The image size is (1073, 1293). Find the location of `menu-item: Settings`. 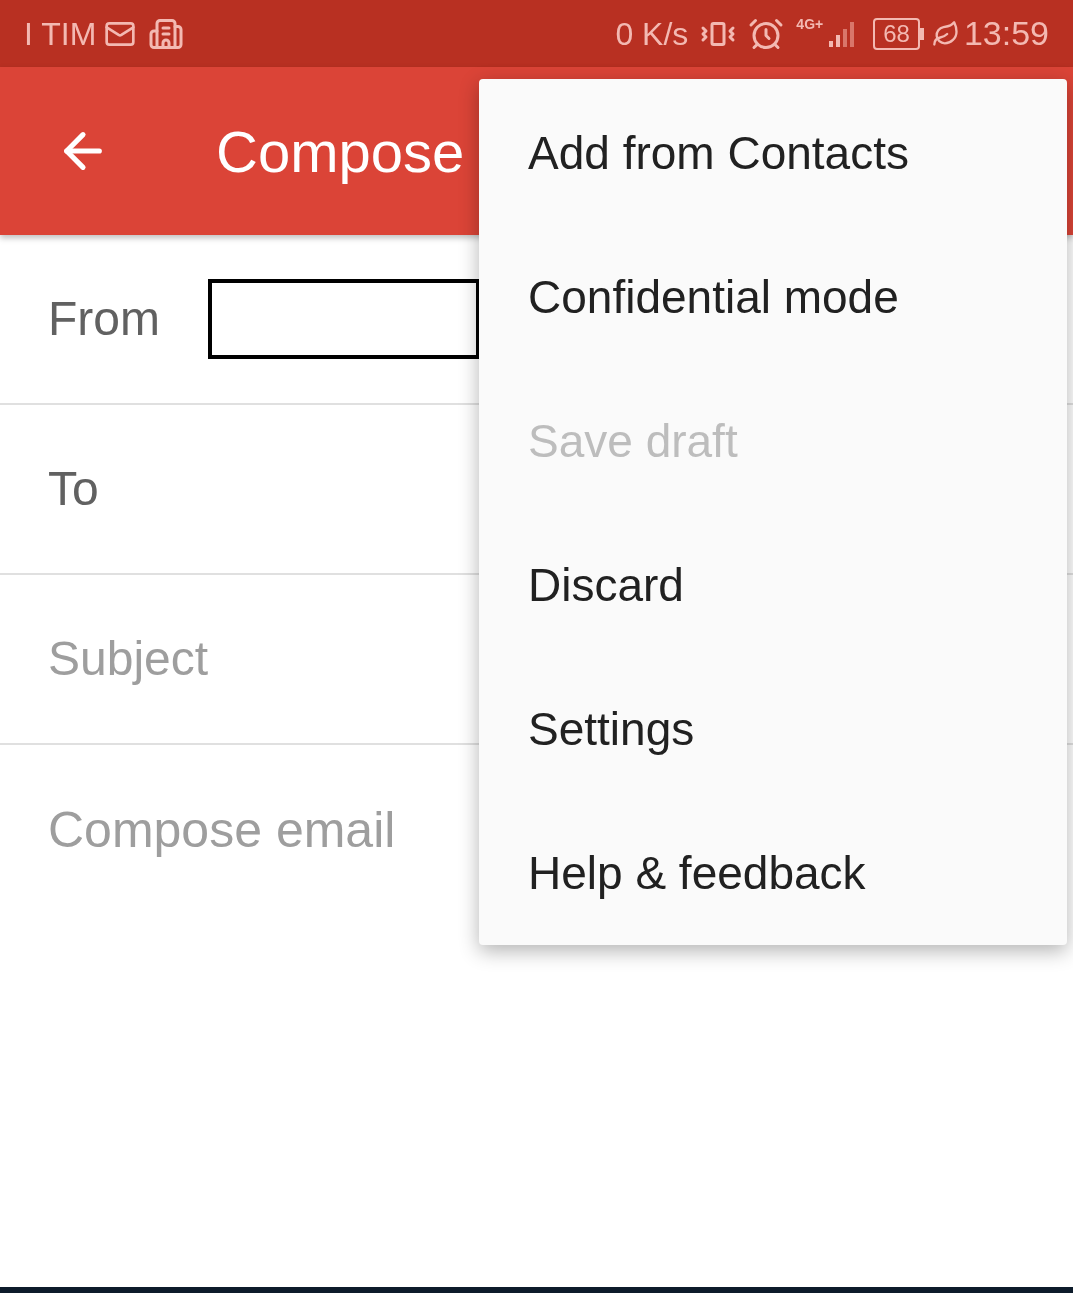

menu-item: Settings is located at coordinates (773, 729).